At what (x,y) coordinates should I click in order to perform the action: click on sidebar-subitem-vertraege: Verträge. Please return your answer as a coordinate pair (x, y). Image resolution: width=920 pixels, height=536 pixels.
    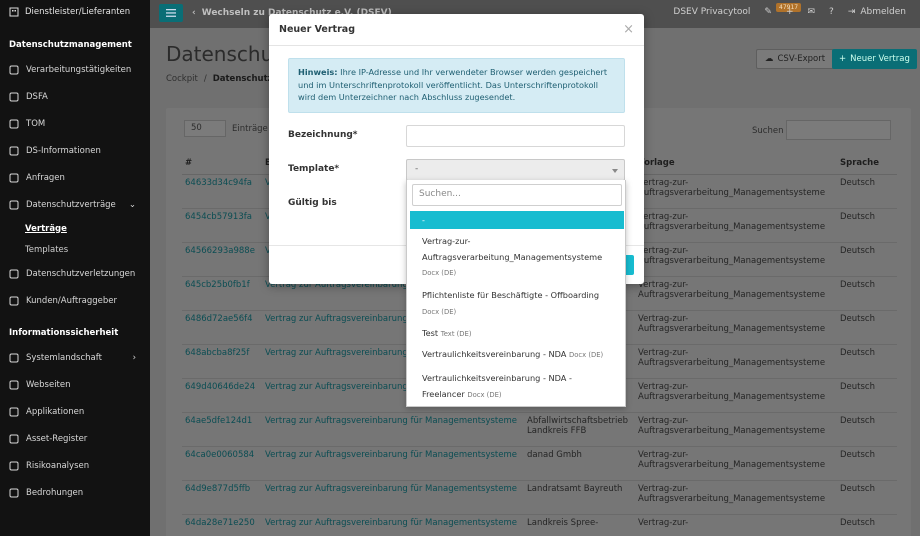
    Looking at the image, I should click on (75, 228).